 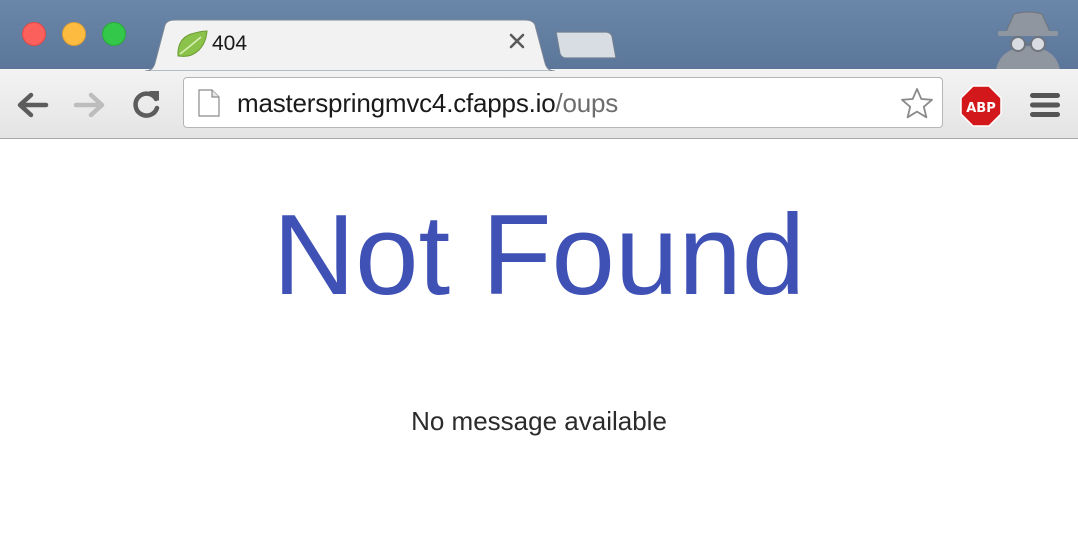 I want to click on window-minimize-button, so click(x=74, y=34).